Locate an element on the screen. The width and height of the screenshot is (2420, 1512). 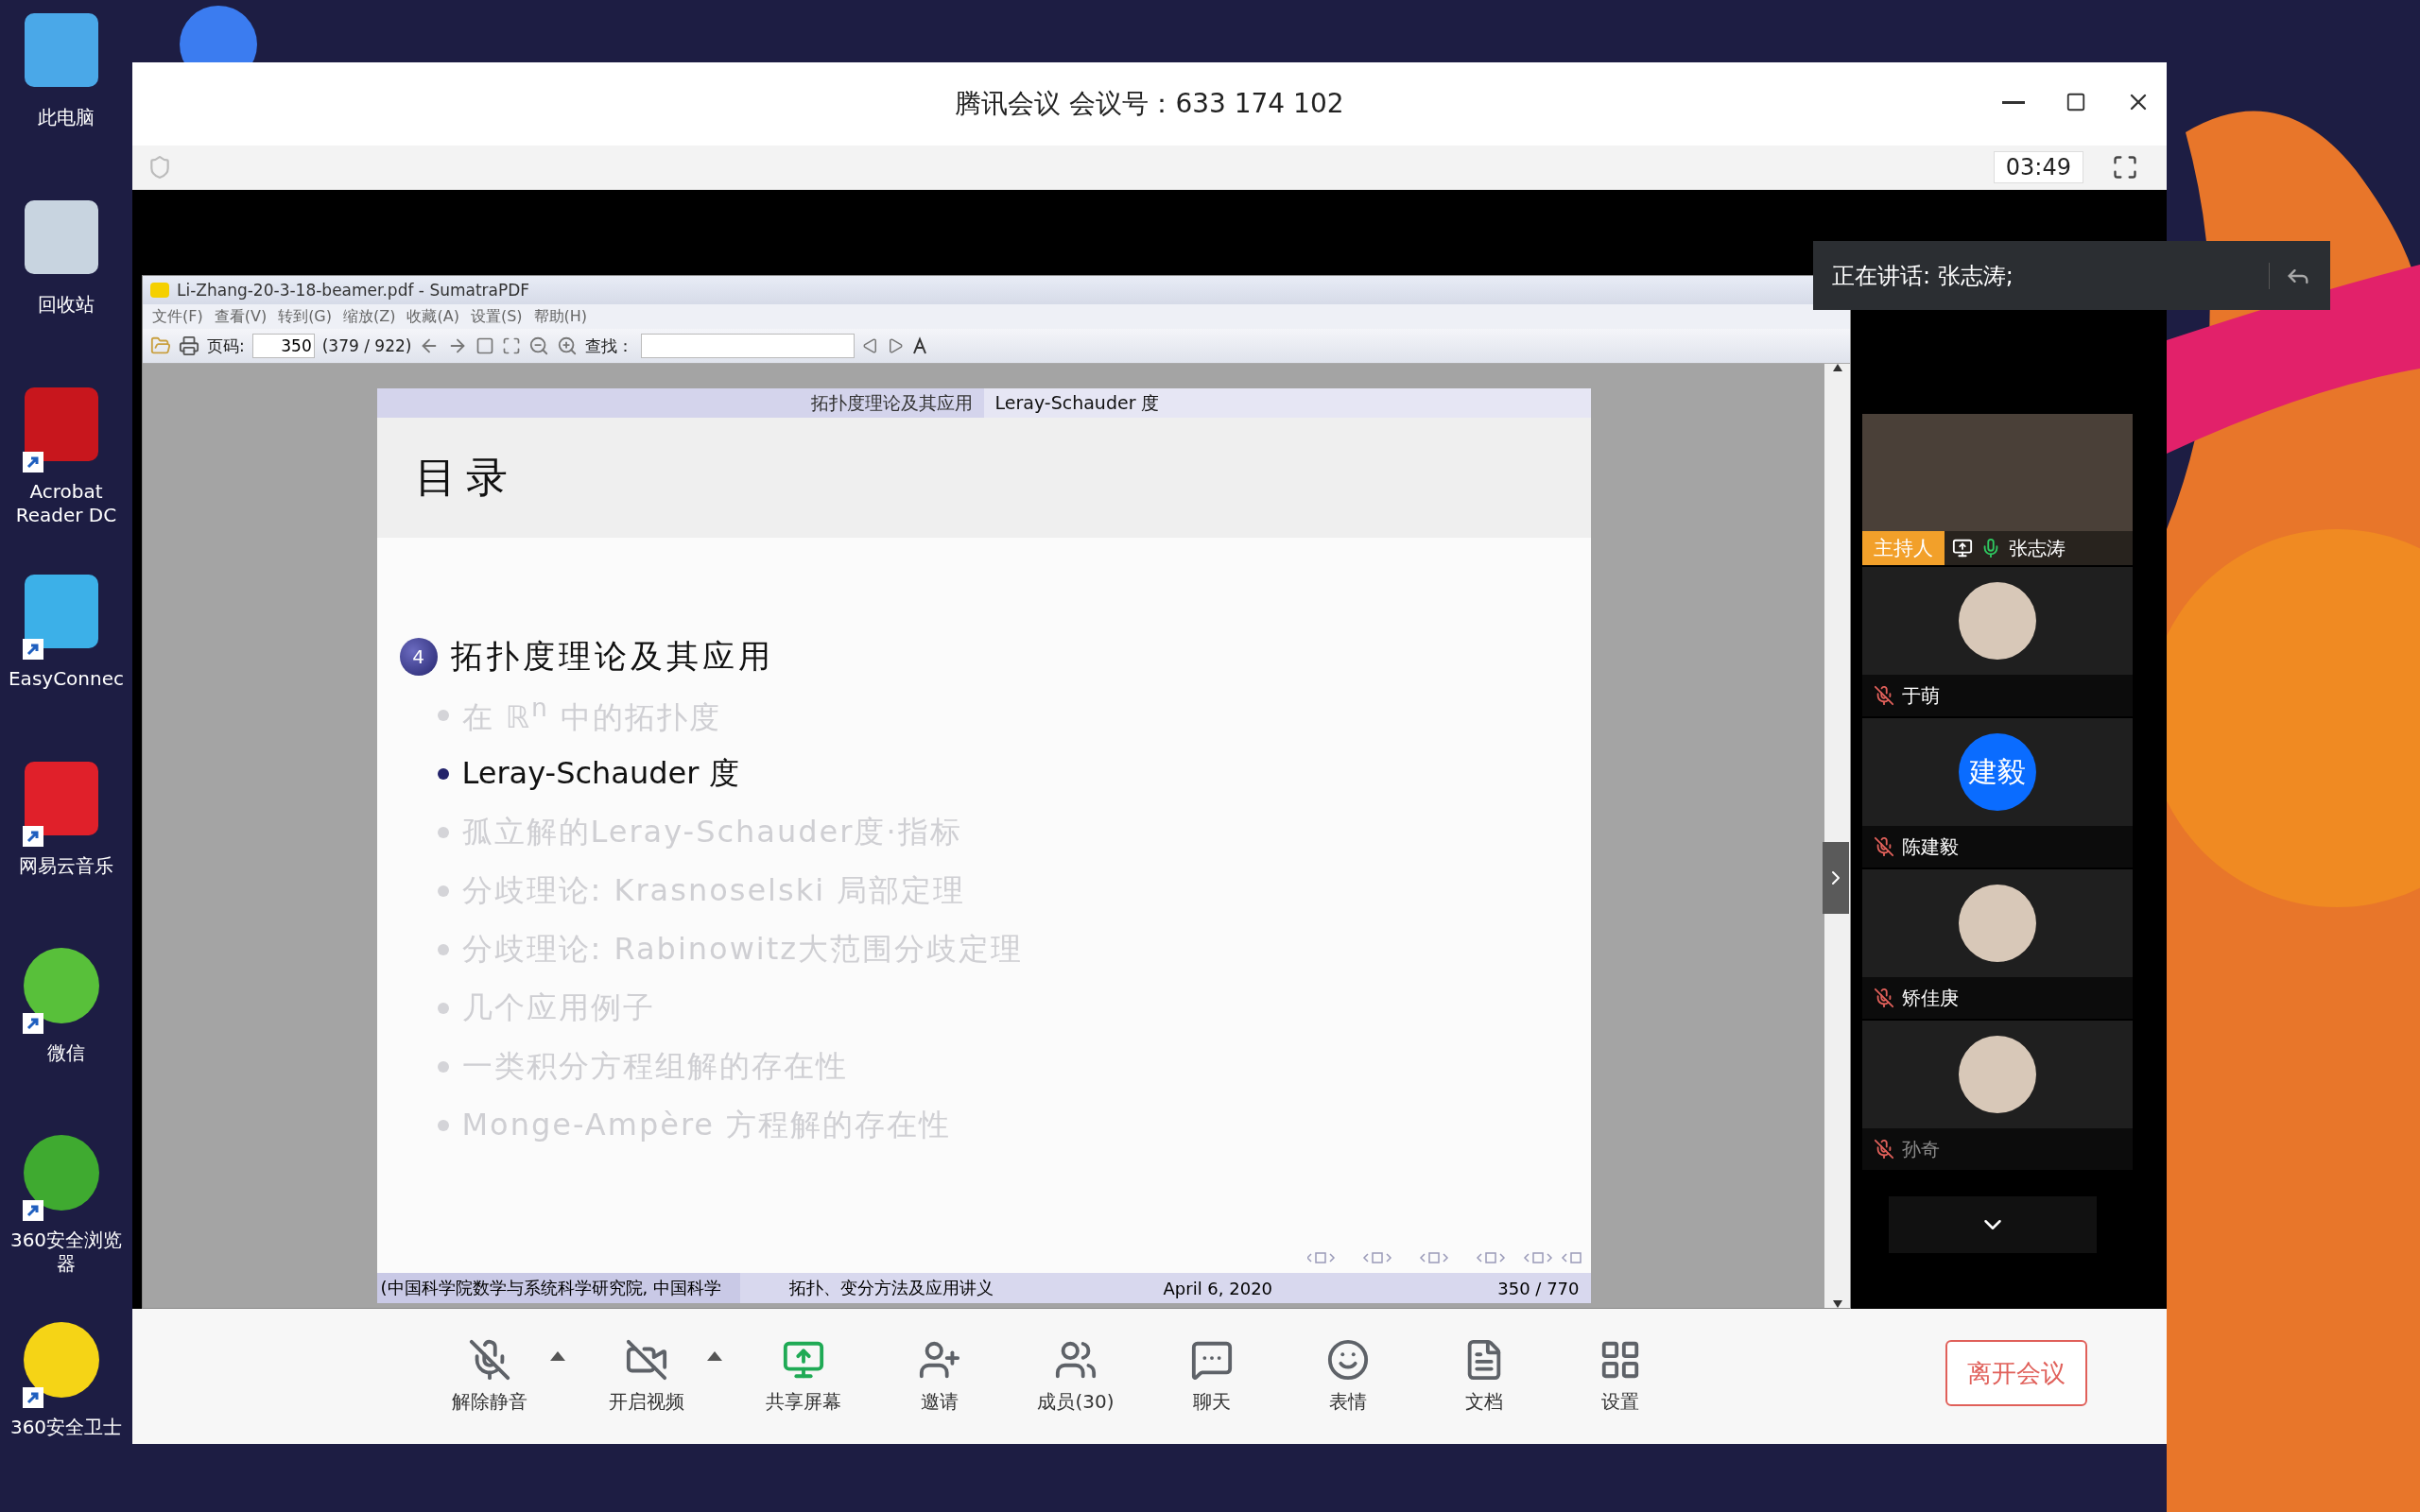
scrollbar is located at coordinates (1837, 836).